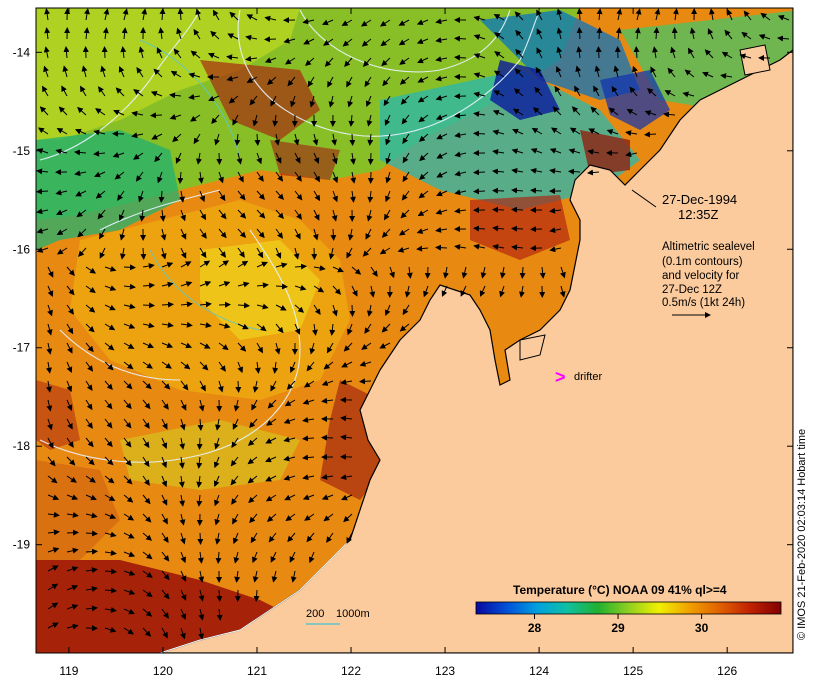 This screenshot has height=680, width=820. I want to click on lat-tick-label: -18, so click(22, 446).